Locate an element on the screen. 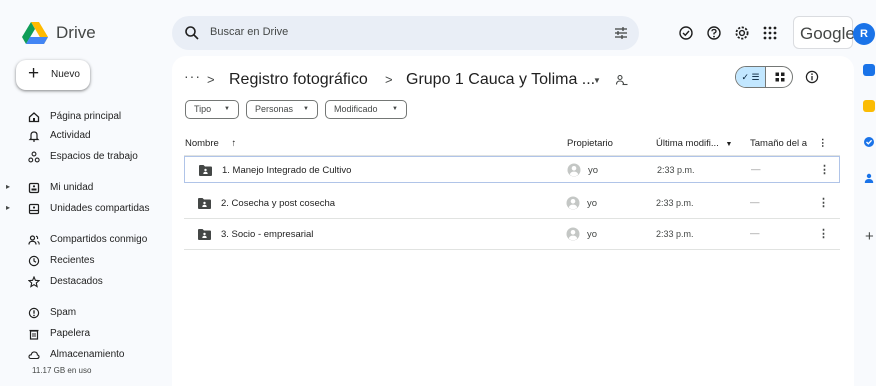 The width and height of the screenshot is (876, 386). app-header: Drive Buscar en Drive Google R is located at coordinates (438, 32).